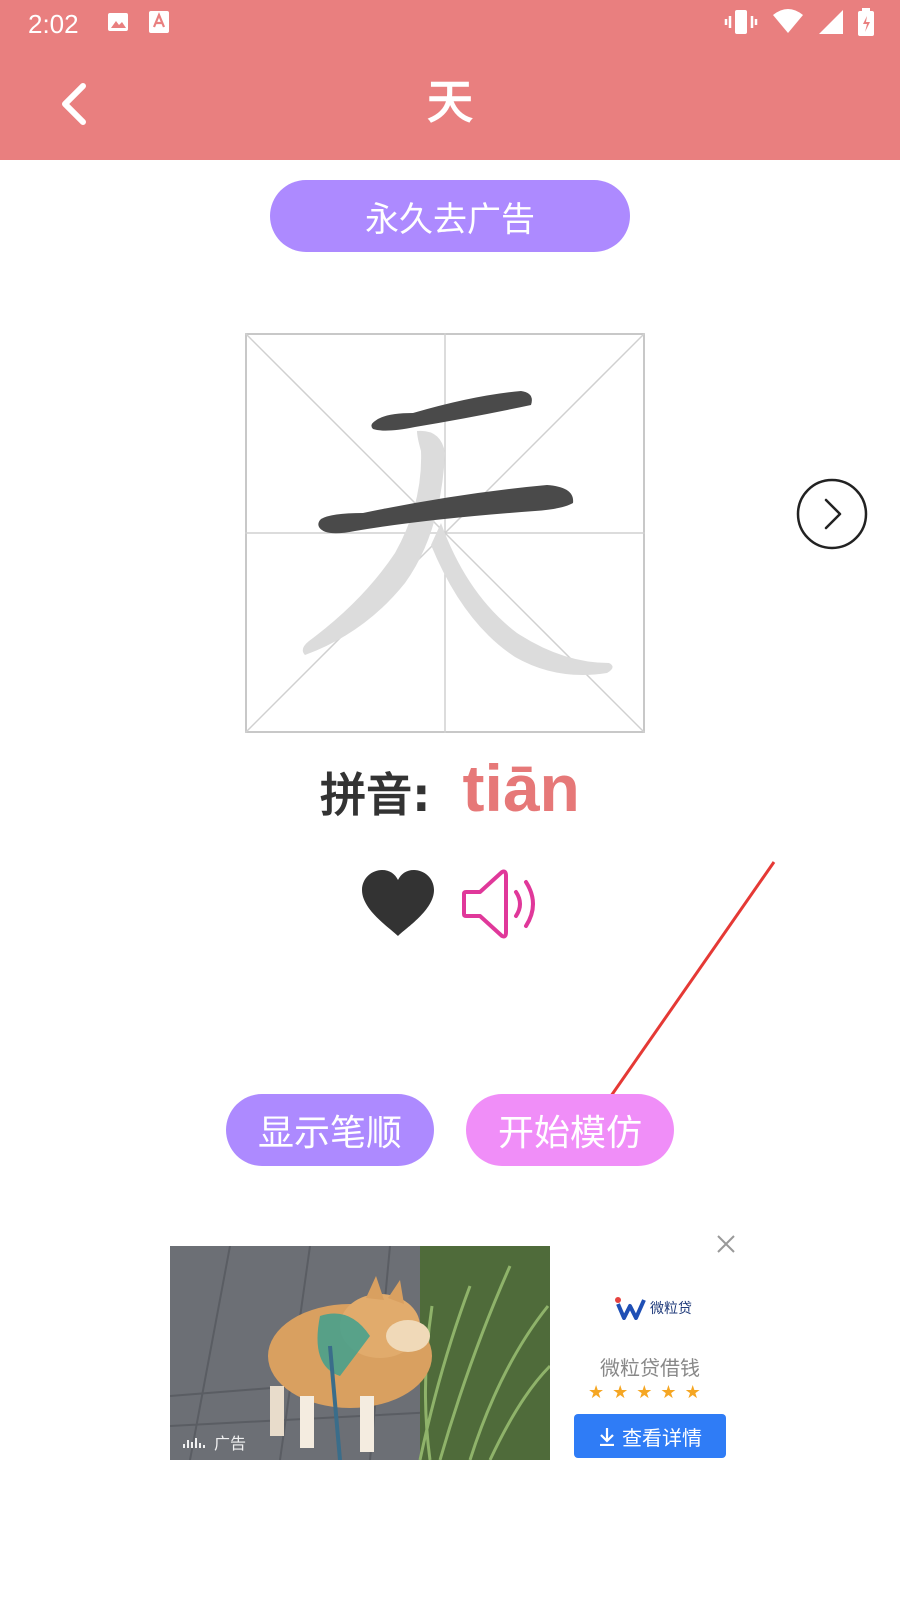  I want to click on ad-cta-label: 查看详情, so click(662, 1437).